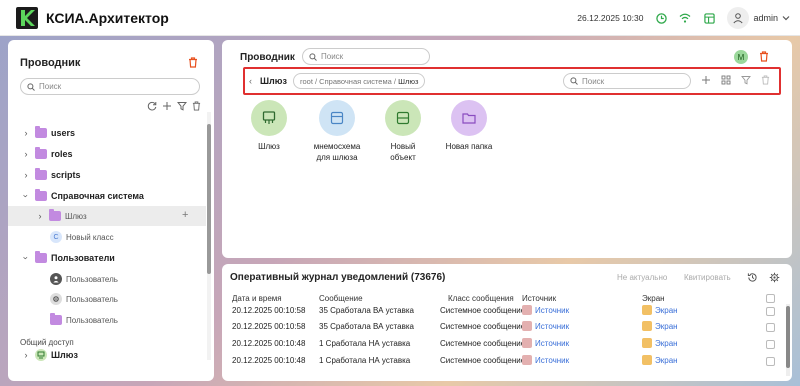  Describe the element at coordinates (56, 279) in the screenshot. I see `user-icon` at that location.